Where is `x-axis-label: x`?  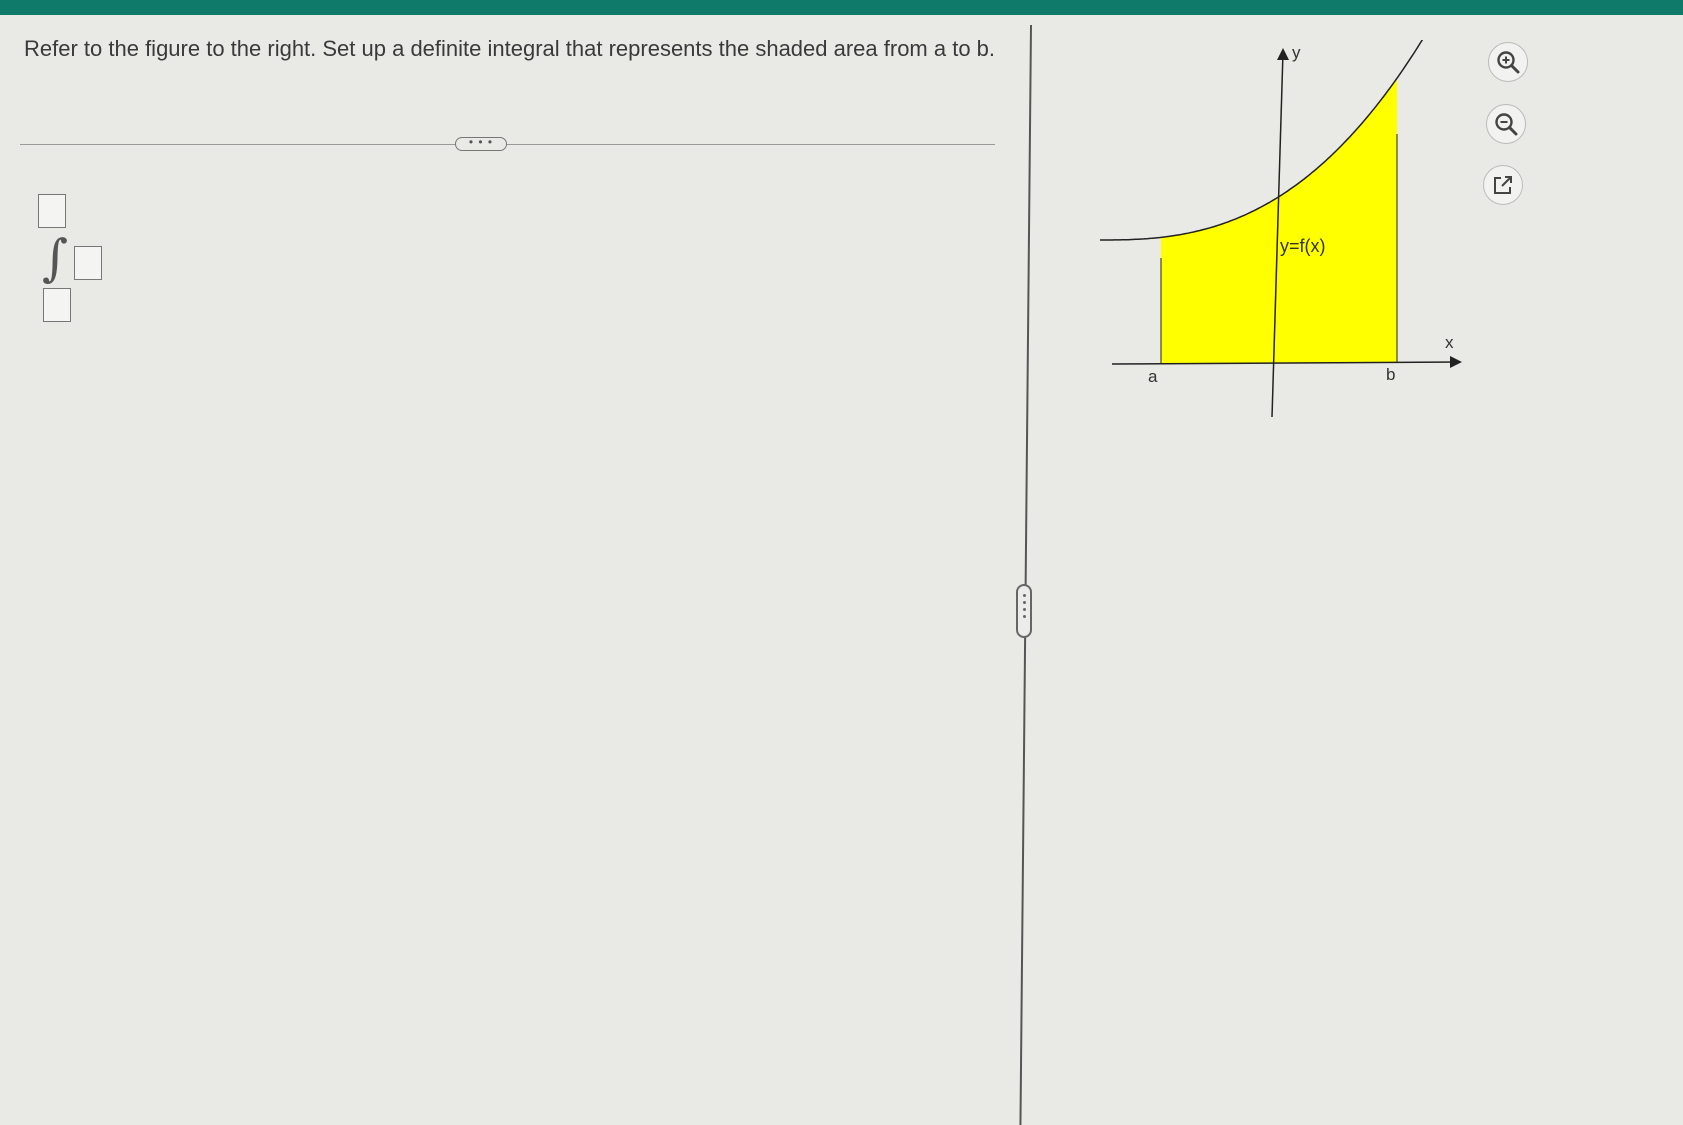
x-axis-label: x is located at coordinates (1449, 342).